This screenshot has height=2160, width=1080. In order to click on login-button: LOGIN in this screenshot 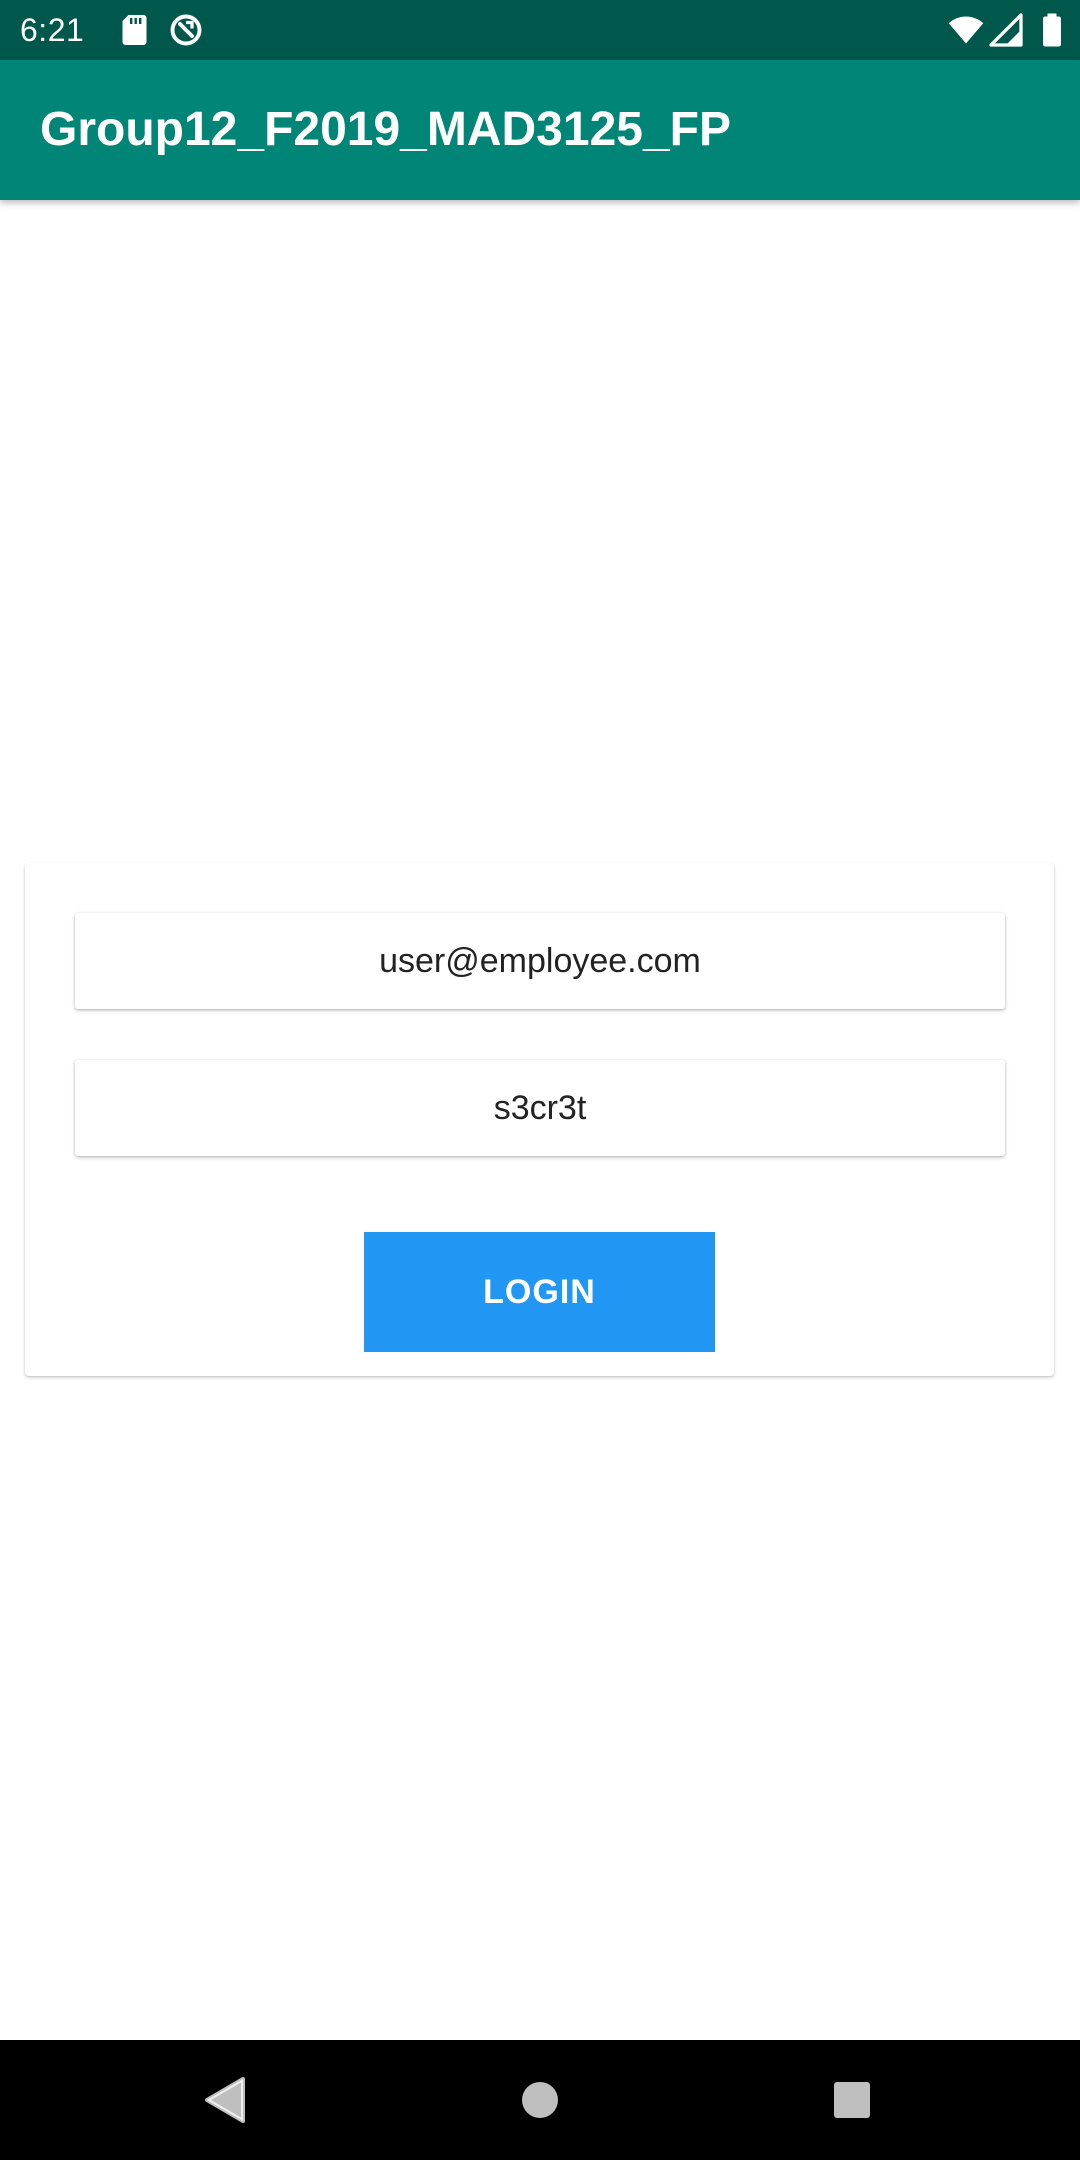, I will do `click(539, 1292)`.